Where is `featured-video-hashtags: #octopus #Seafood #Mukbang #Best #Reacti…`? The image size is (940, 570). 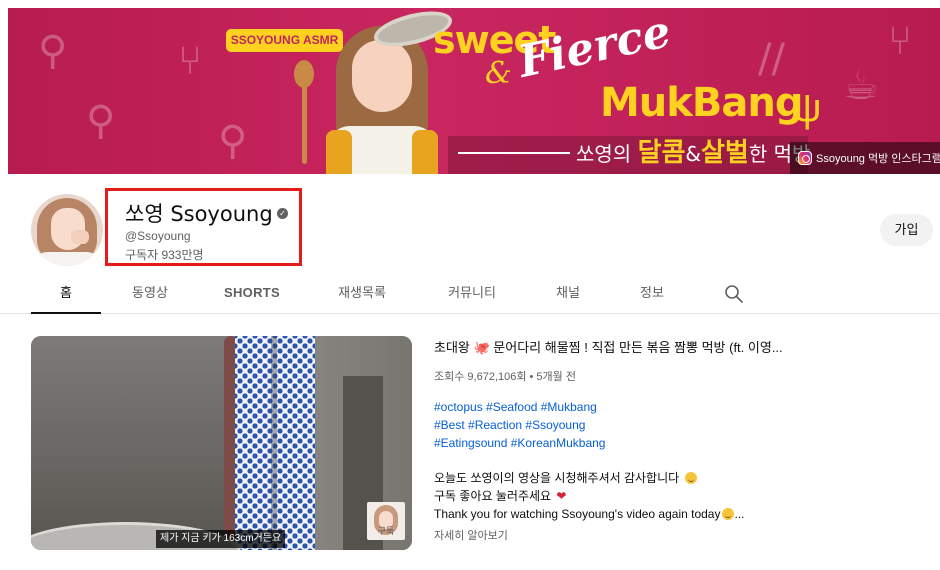
featured-video-hashtags: #octopus #Seafood #Mukbang #Best #Reacti… is located at coordinates (519, 425).